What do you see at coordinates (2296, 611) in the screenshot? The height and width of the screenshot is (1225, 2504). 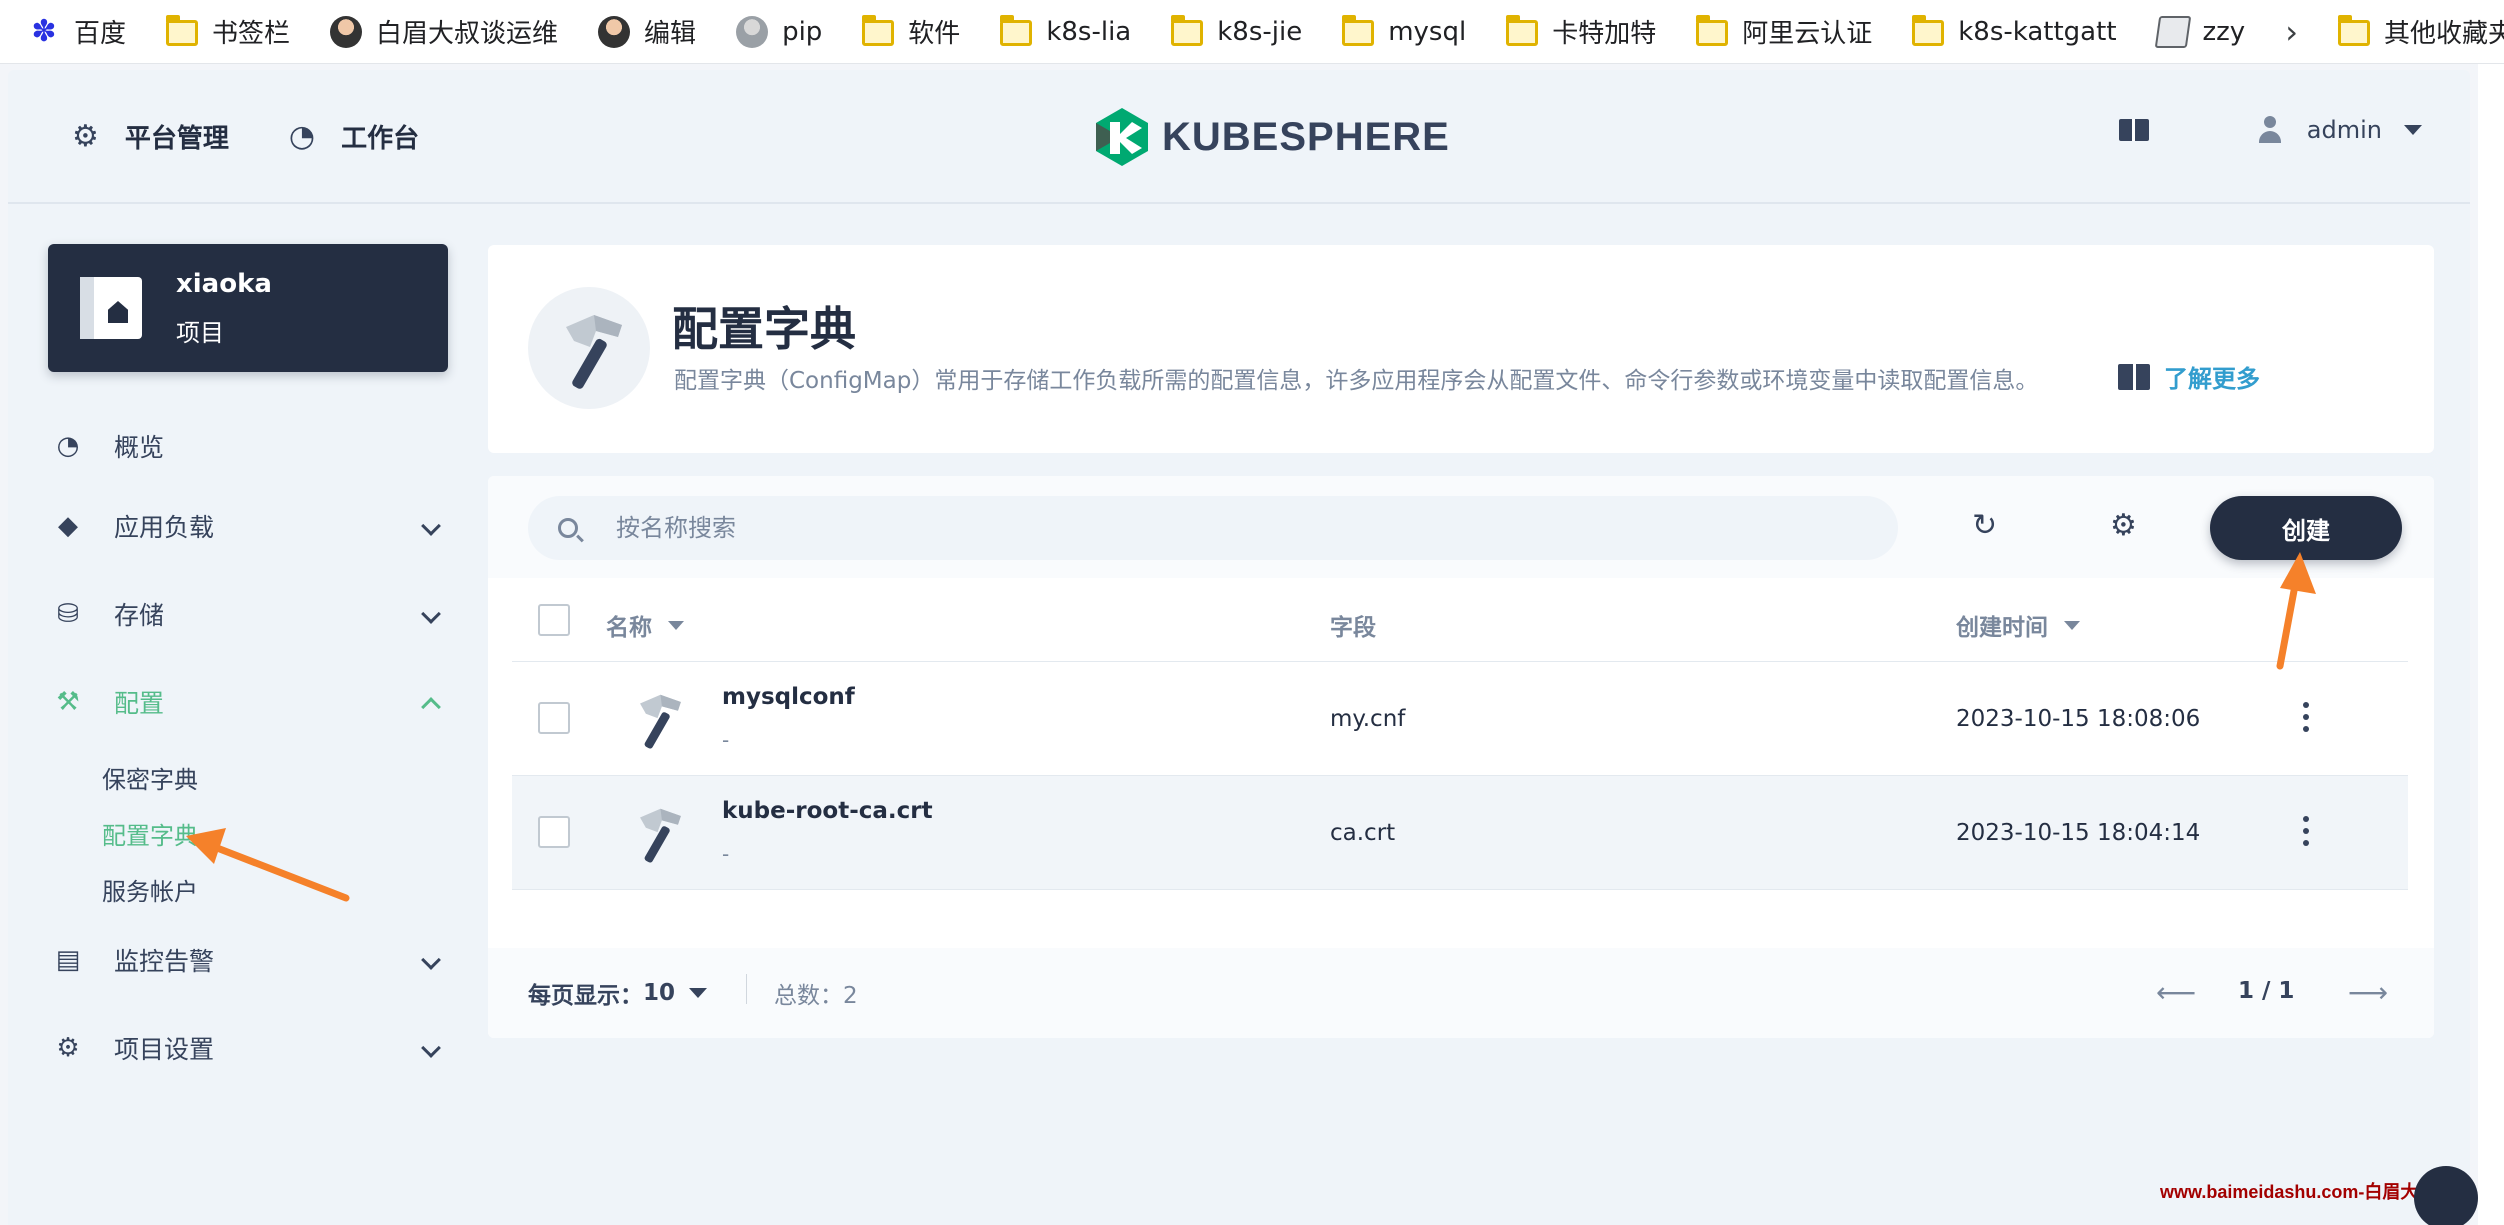 I see `arrow-to-create-button` at bounding box center [2296, 611].